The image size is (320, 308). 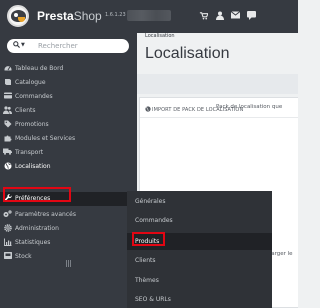 I want to click on speedometer-icon, so click(x=7, y=68).